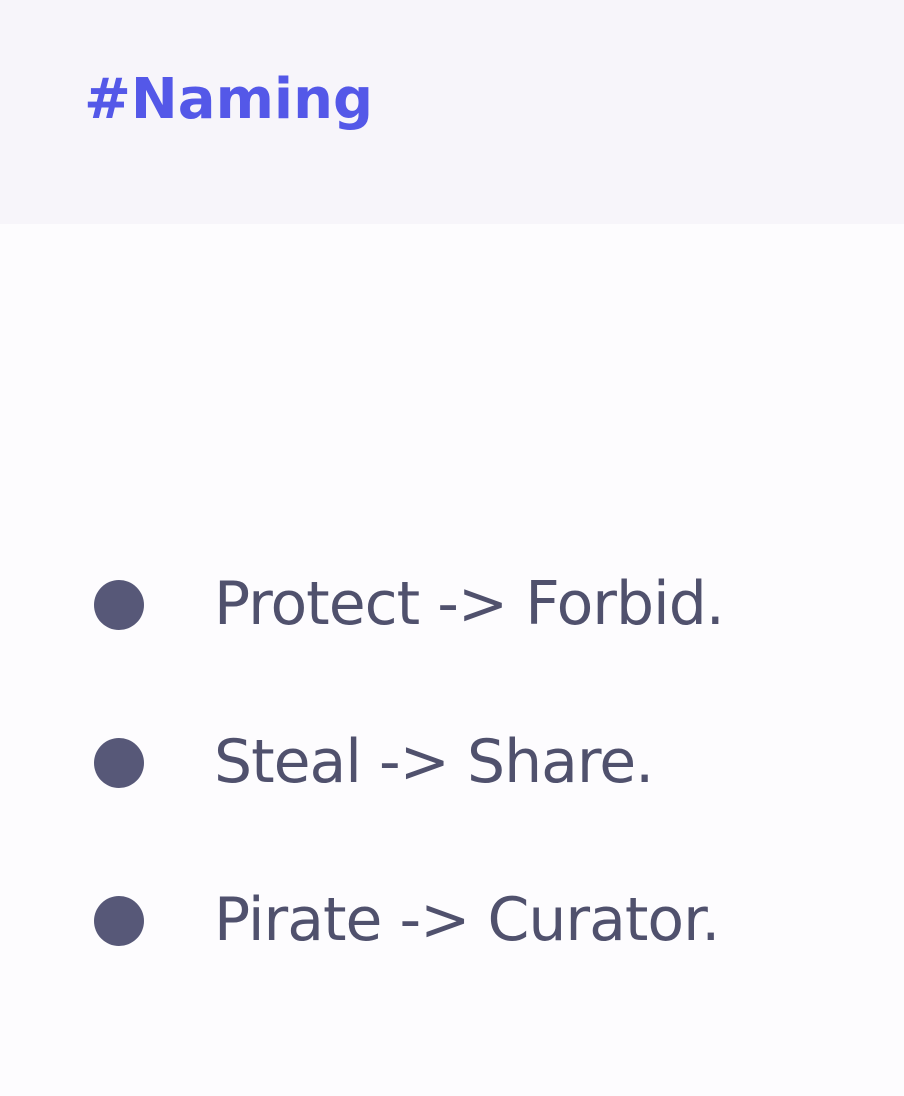 Image resolution: width=904 pixels, height=1096 pixels. I want to click on list-item: Pirate -> Curator., so click(452, 920).